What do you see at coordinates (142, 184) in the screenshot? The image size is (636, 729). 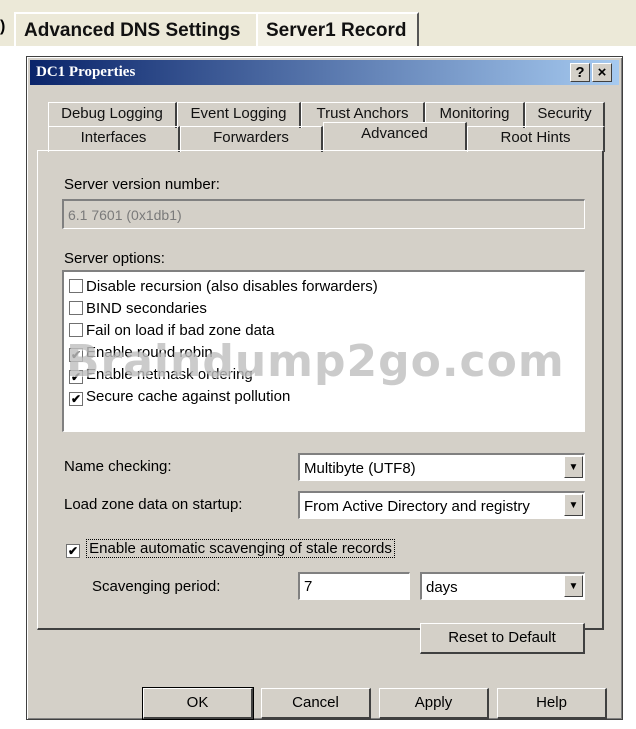 I see `server-version-label: Server version number:` at bounding box center [142, 184].